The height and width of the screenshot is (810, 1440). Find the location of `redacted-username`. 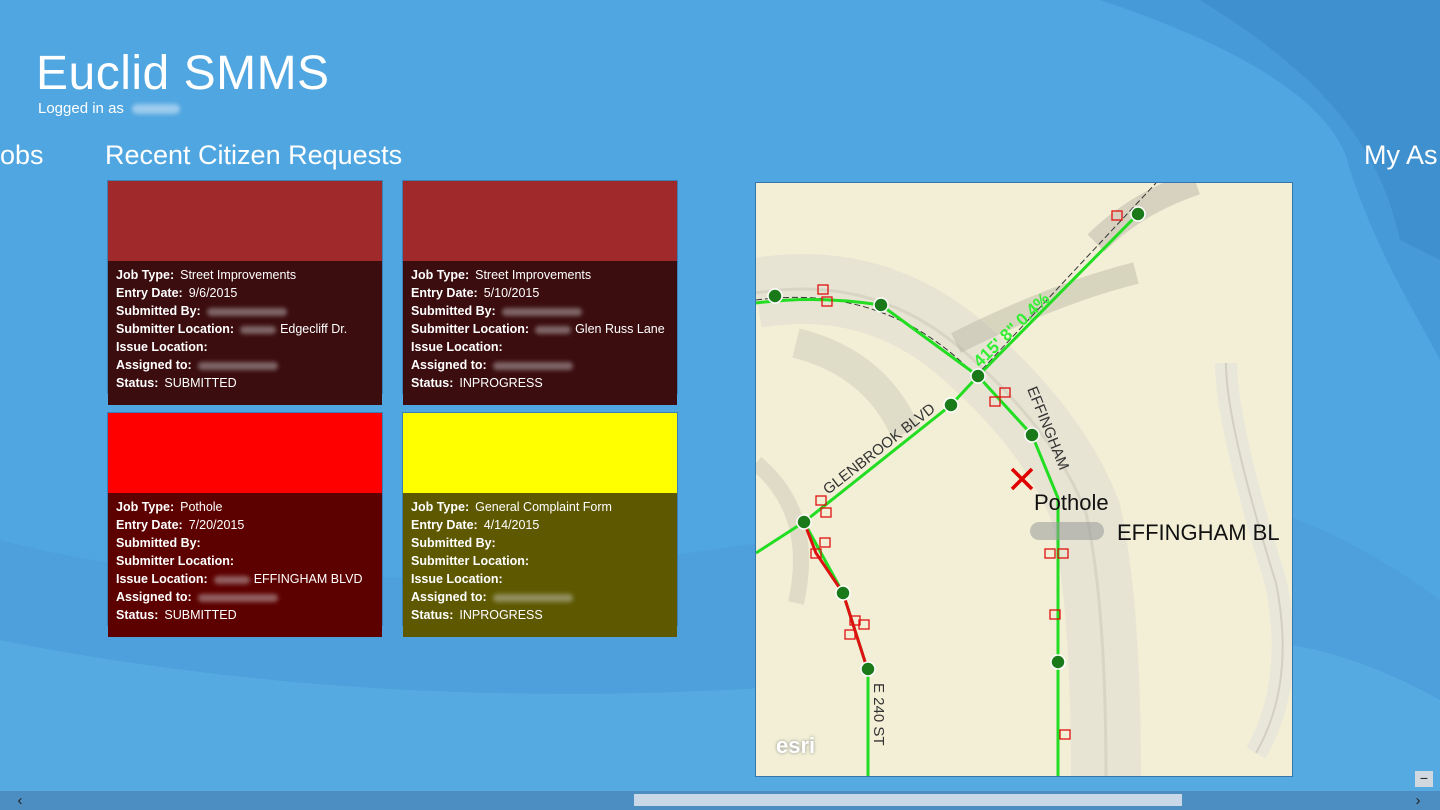

redacted-username is located at coordinates (156, 109).